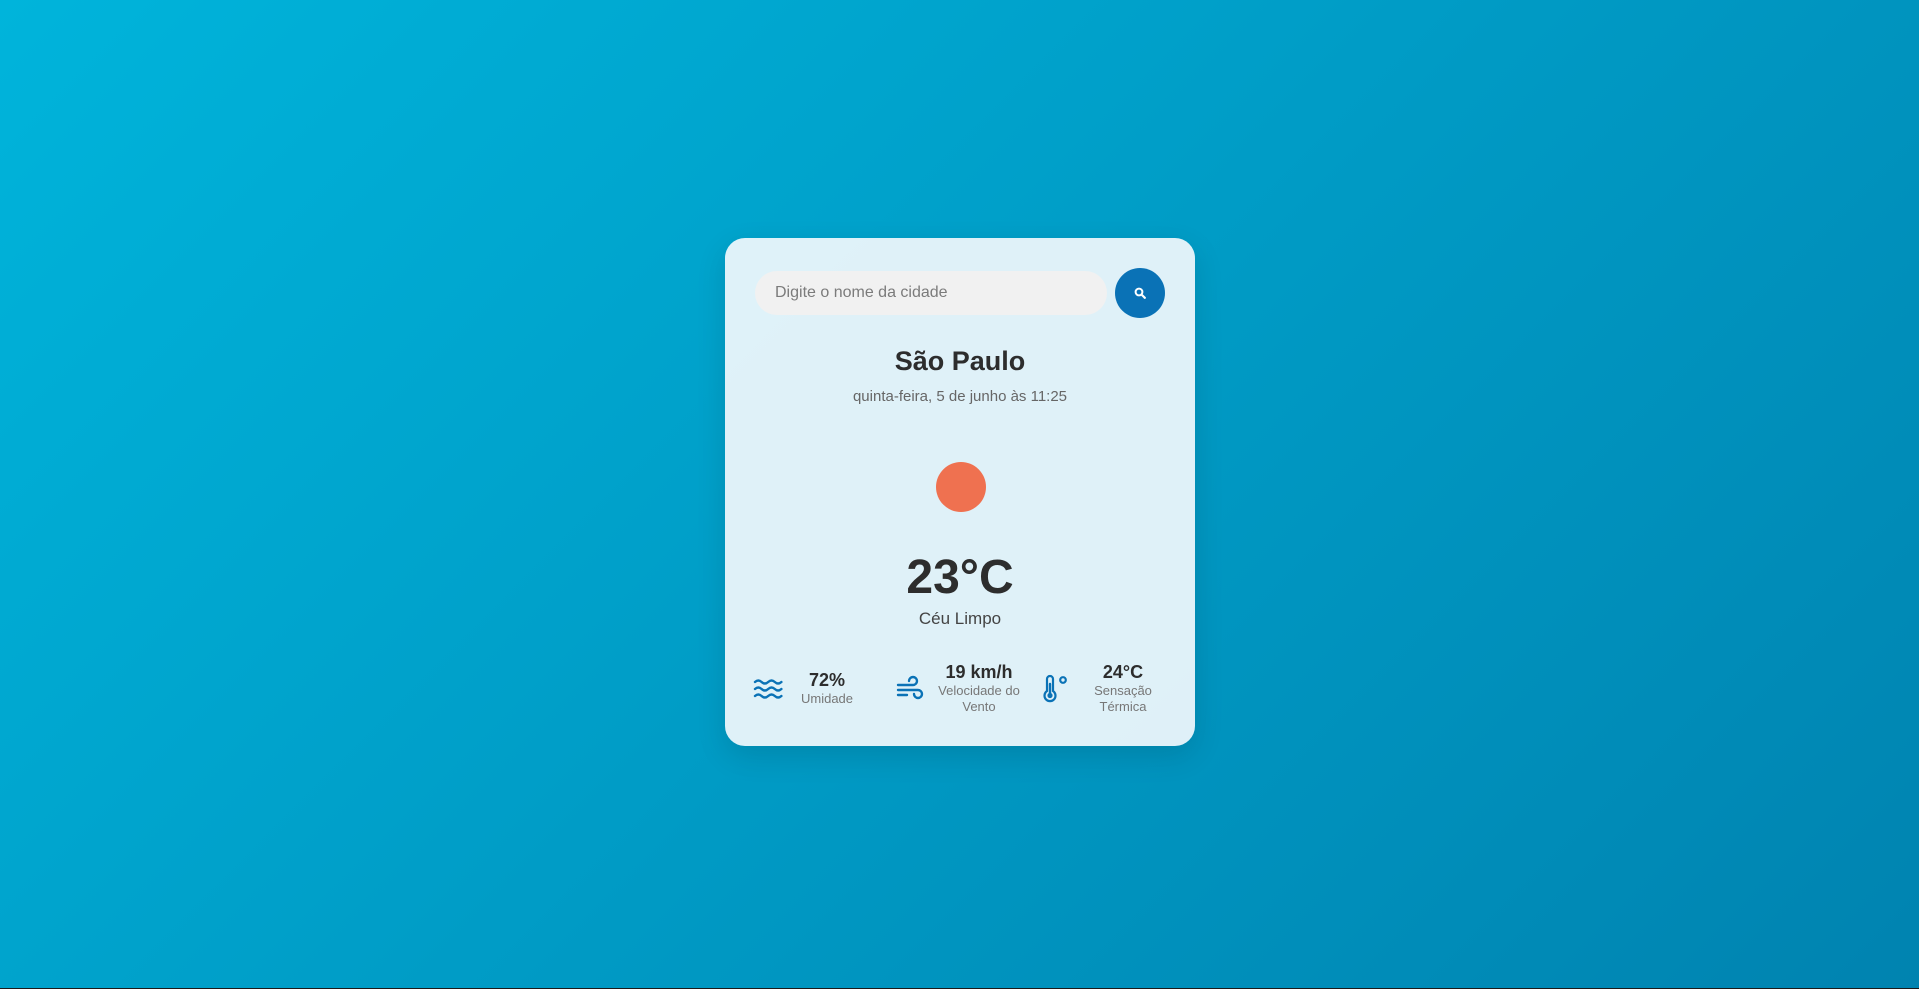 This screenshot has width=1919, height=989. Describe the element at coordinates (1123, 672) in the screenshot. I see `feels-like-value: 24°C` at that location.